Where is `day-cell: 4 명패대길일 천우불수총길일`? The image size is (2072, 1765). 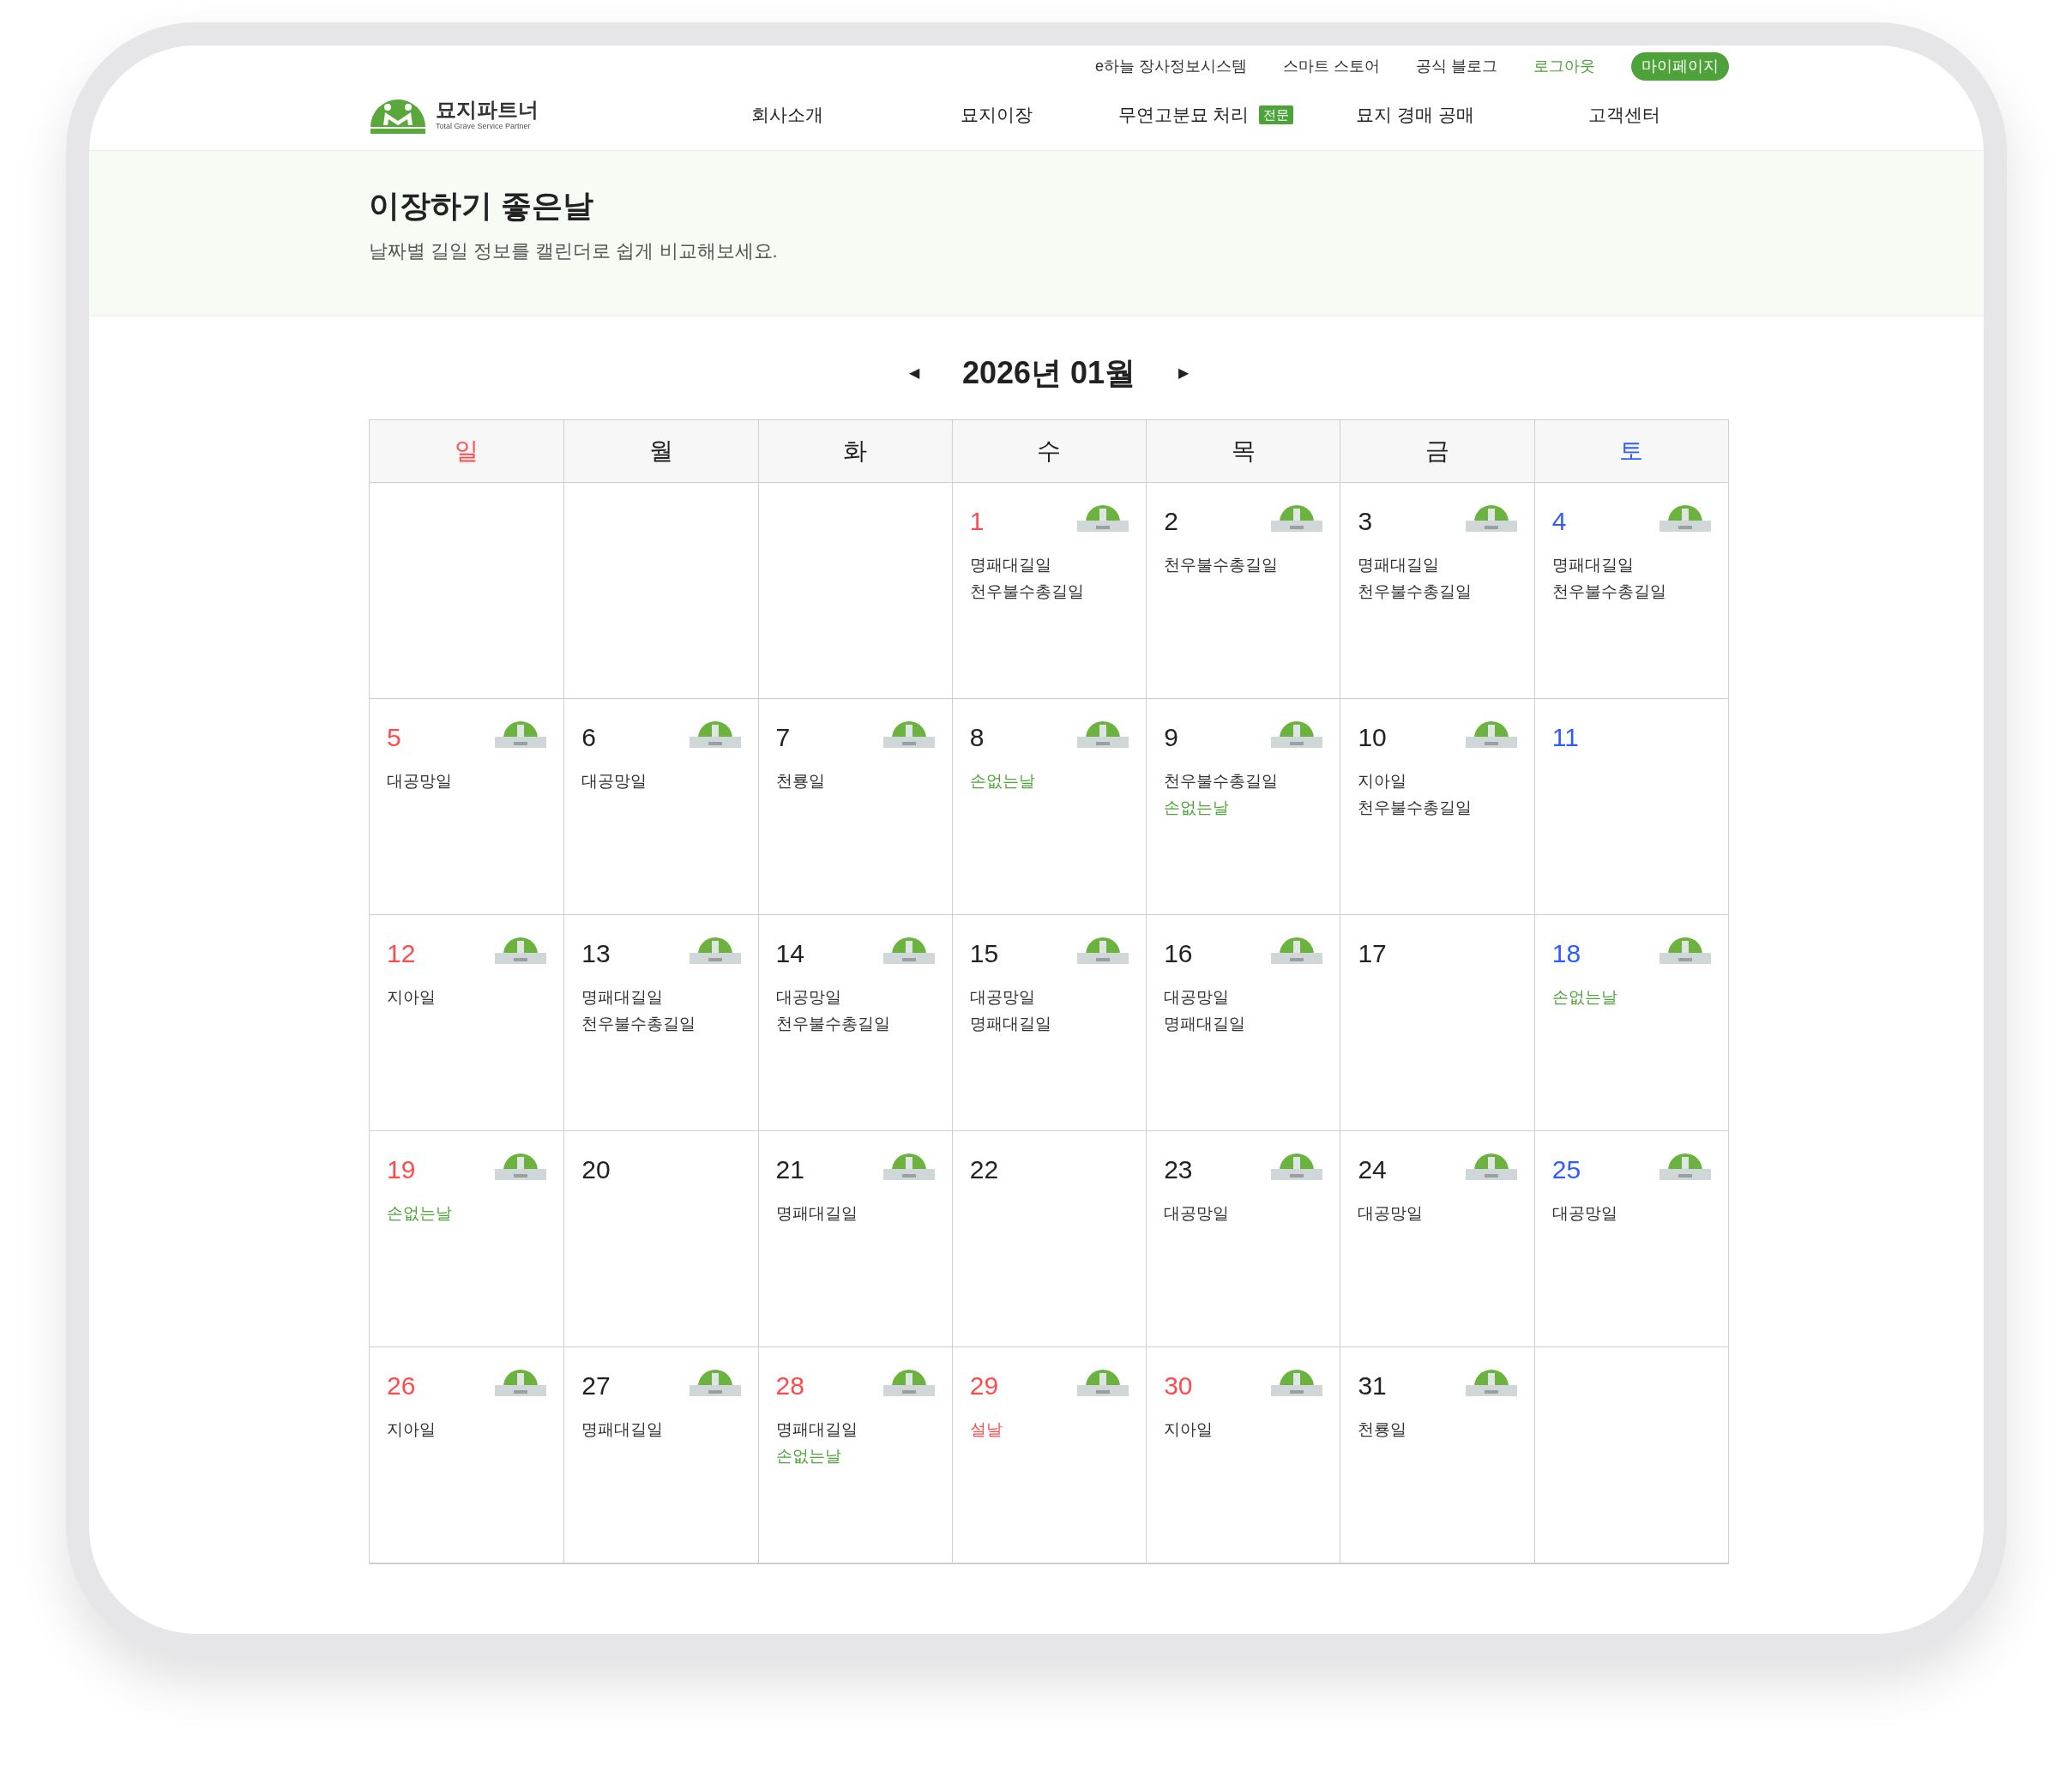 day-cell: 4 명패대길일 천우불수총길일 is located at coordinates (1630, 591).